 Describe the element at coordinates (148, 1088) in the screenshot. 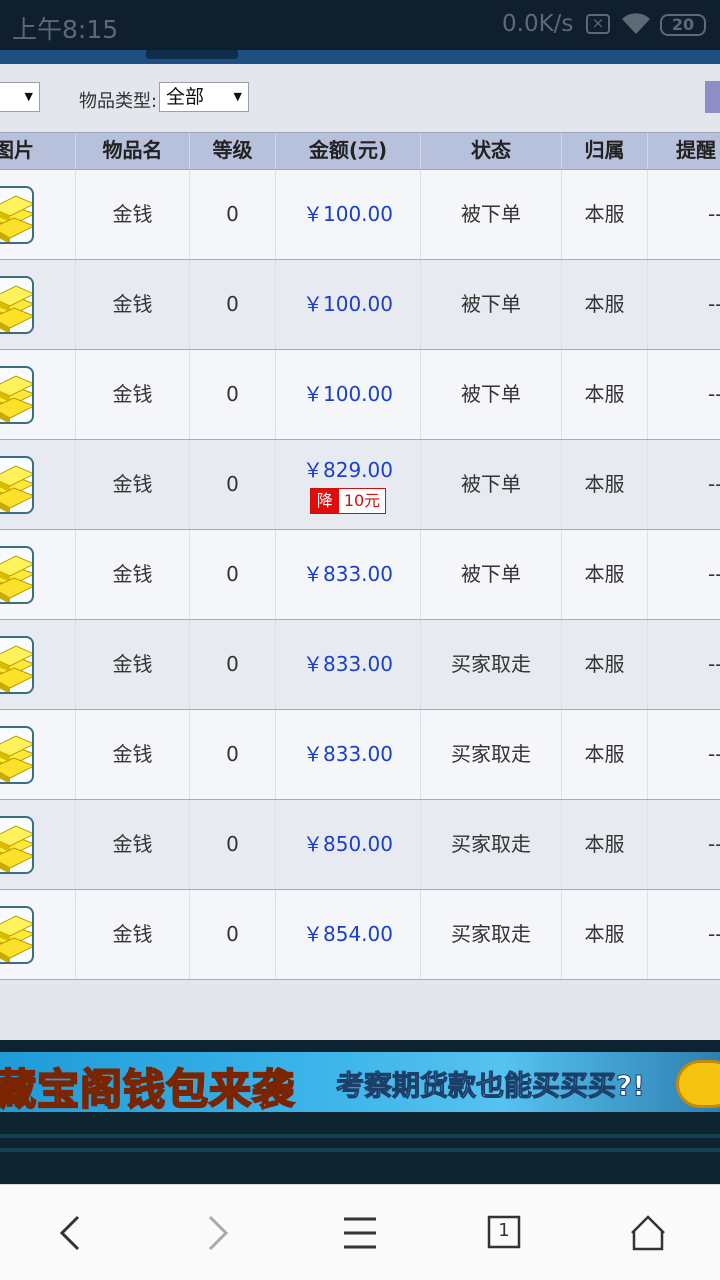

I see `banner-title: 藏宝阁钱包来袭` at that location.